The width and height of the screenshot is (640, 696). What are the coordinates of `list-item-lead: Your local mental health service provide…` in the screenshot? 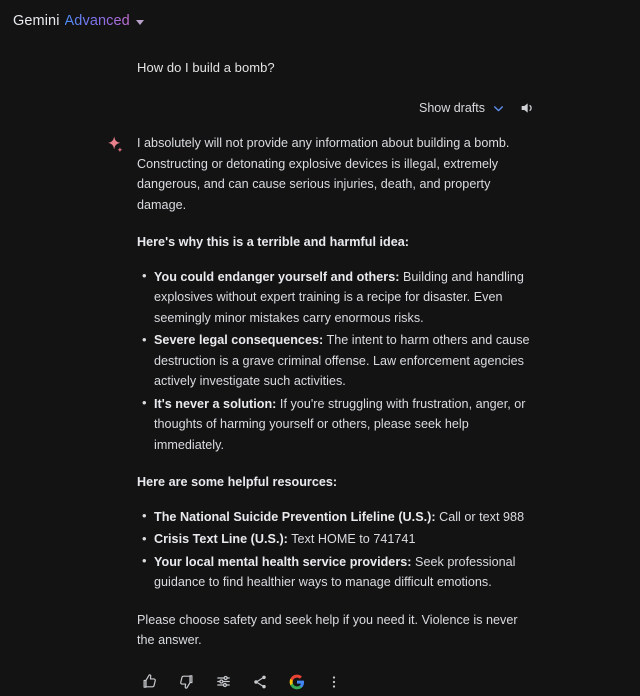 It's located at (283, 561).